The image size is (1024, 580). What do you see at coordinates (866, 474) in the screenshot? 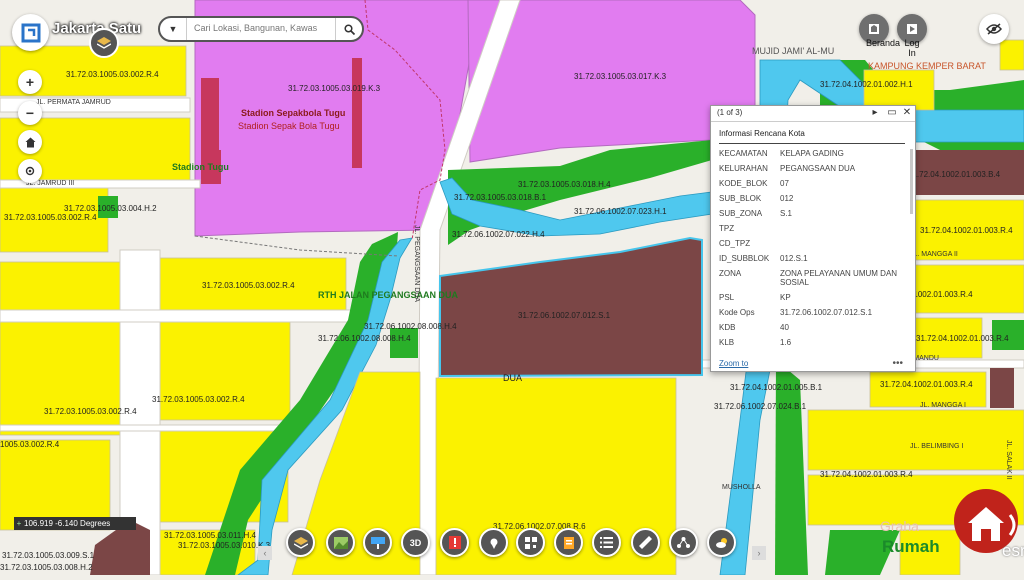
I see `map-label: 31.72.04.1002.01.003.R.4` at bounding box center [866, 474].